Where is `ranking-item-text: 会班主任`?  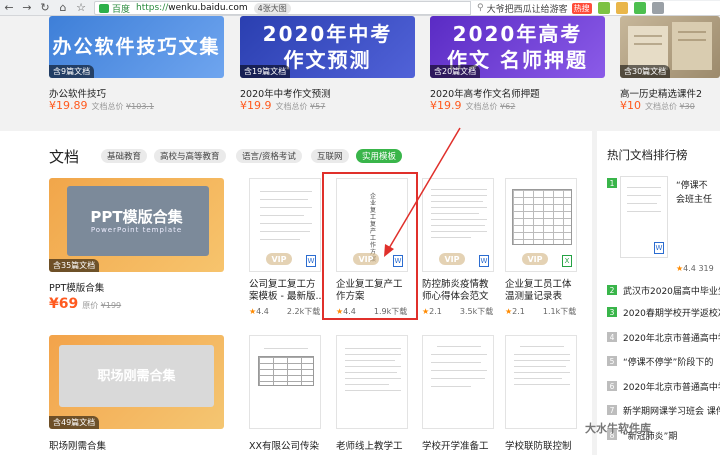 ranking-item-text: 会班主任 is located at coordinates (694, 198).